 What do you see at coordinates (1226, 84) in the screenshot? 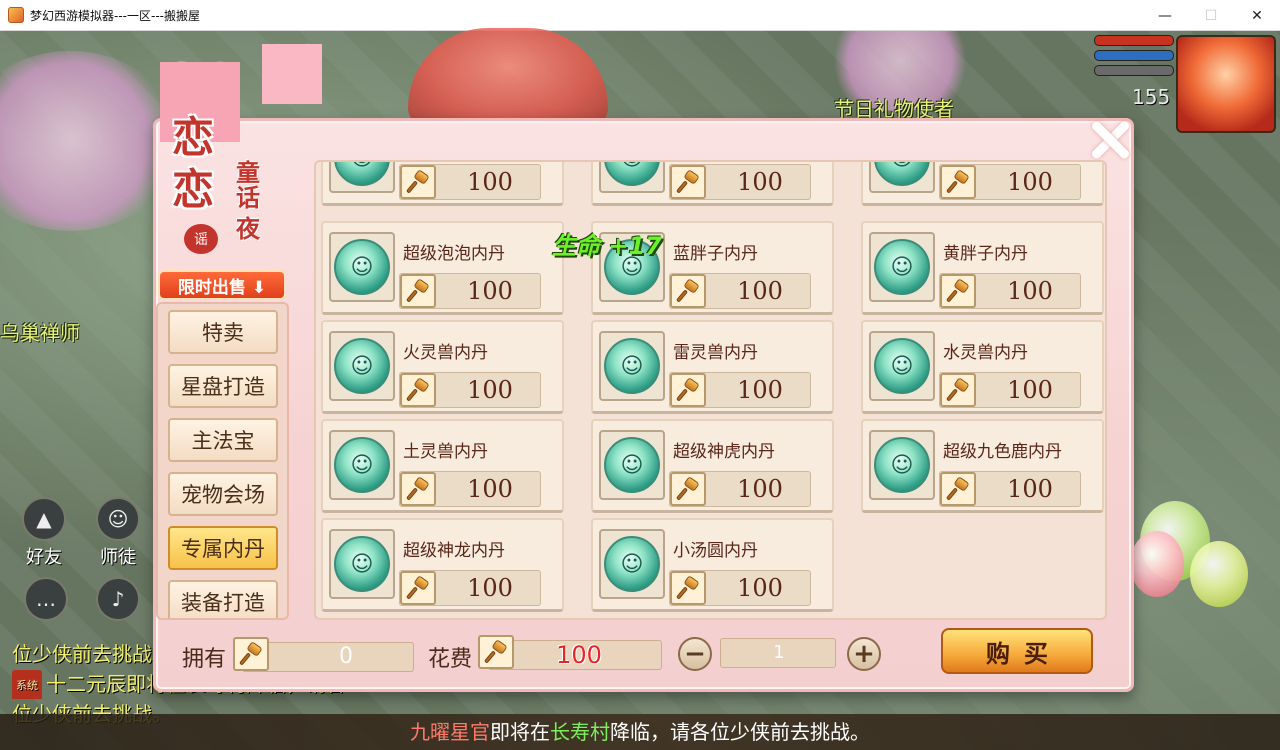
I see `player-avatar` at bounding box center [1226, 84].